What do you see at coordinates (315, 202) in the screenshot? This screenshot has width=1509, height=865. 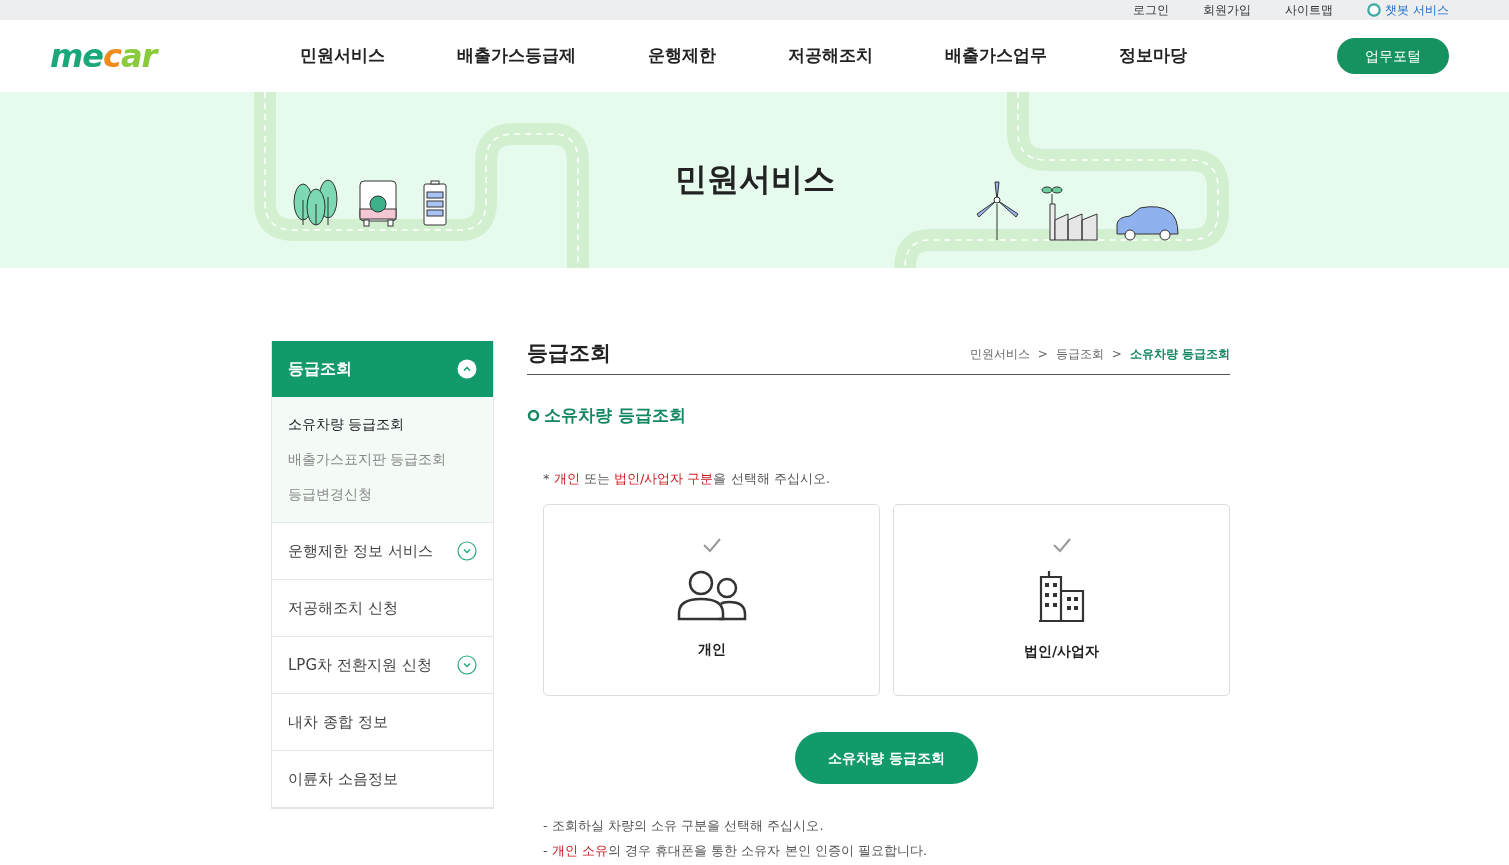 I see `tree-icon` at bounding box center [315, 202].